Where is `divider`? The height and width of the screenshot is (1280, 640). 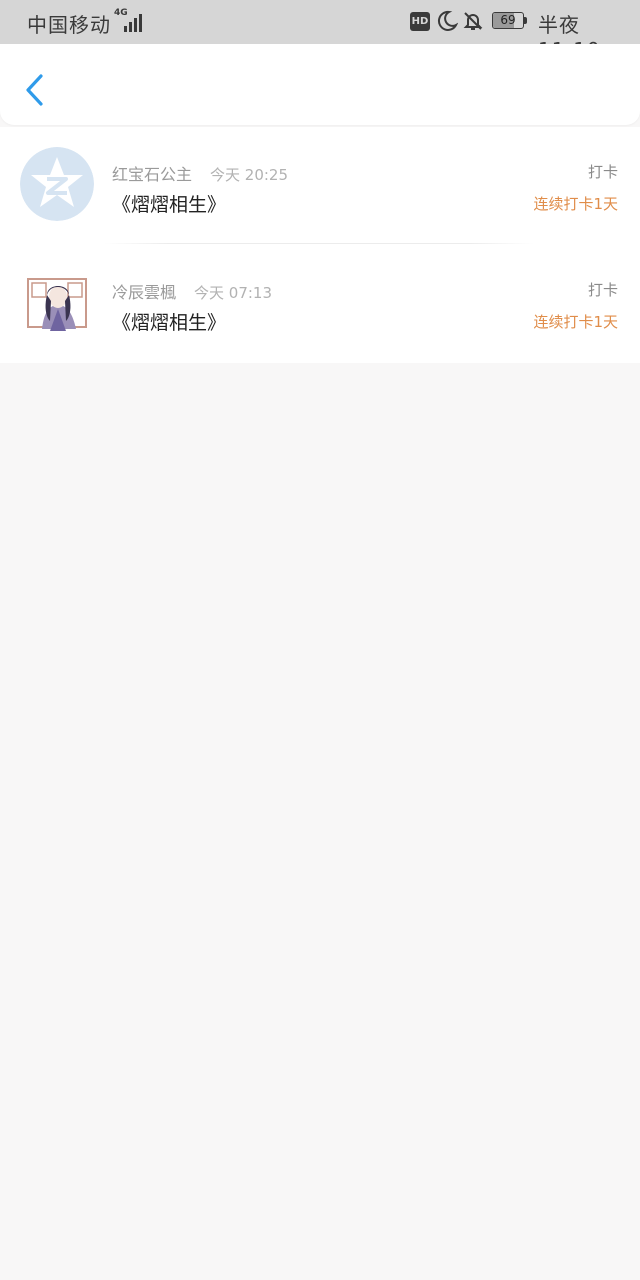
divider is located at coordinates (319, 243).